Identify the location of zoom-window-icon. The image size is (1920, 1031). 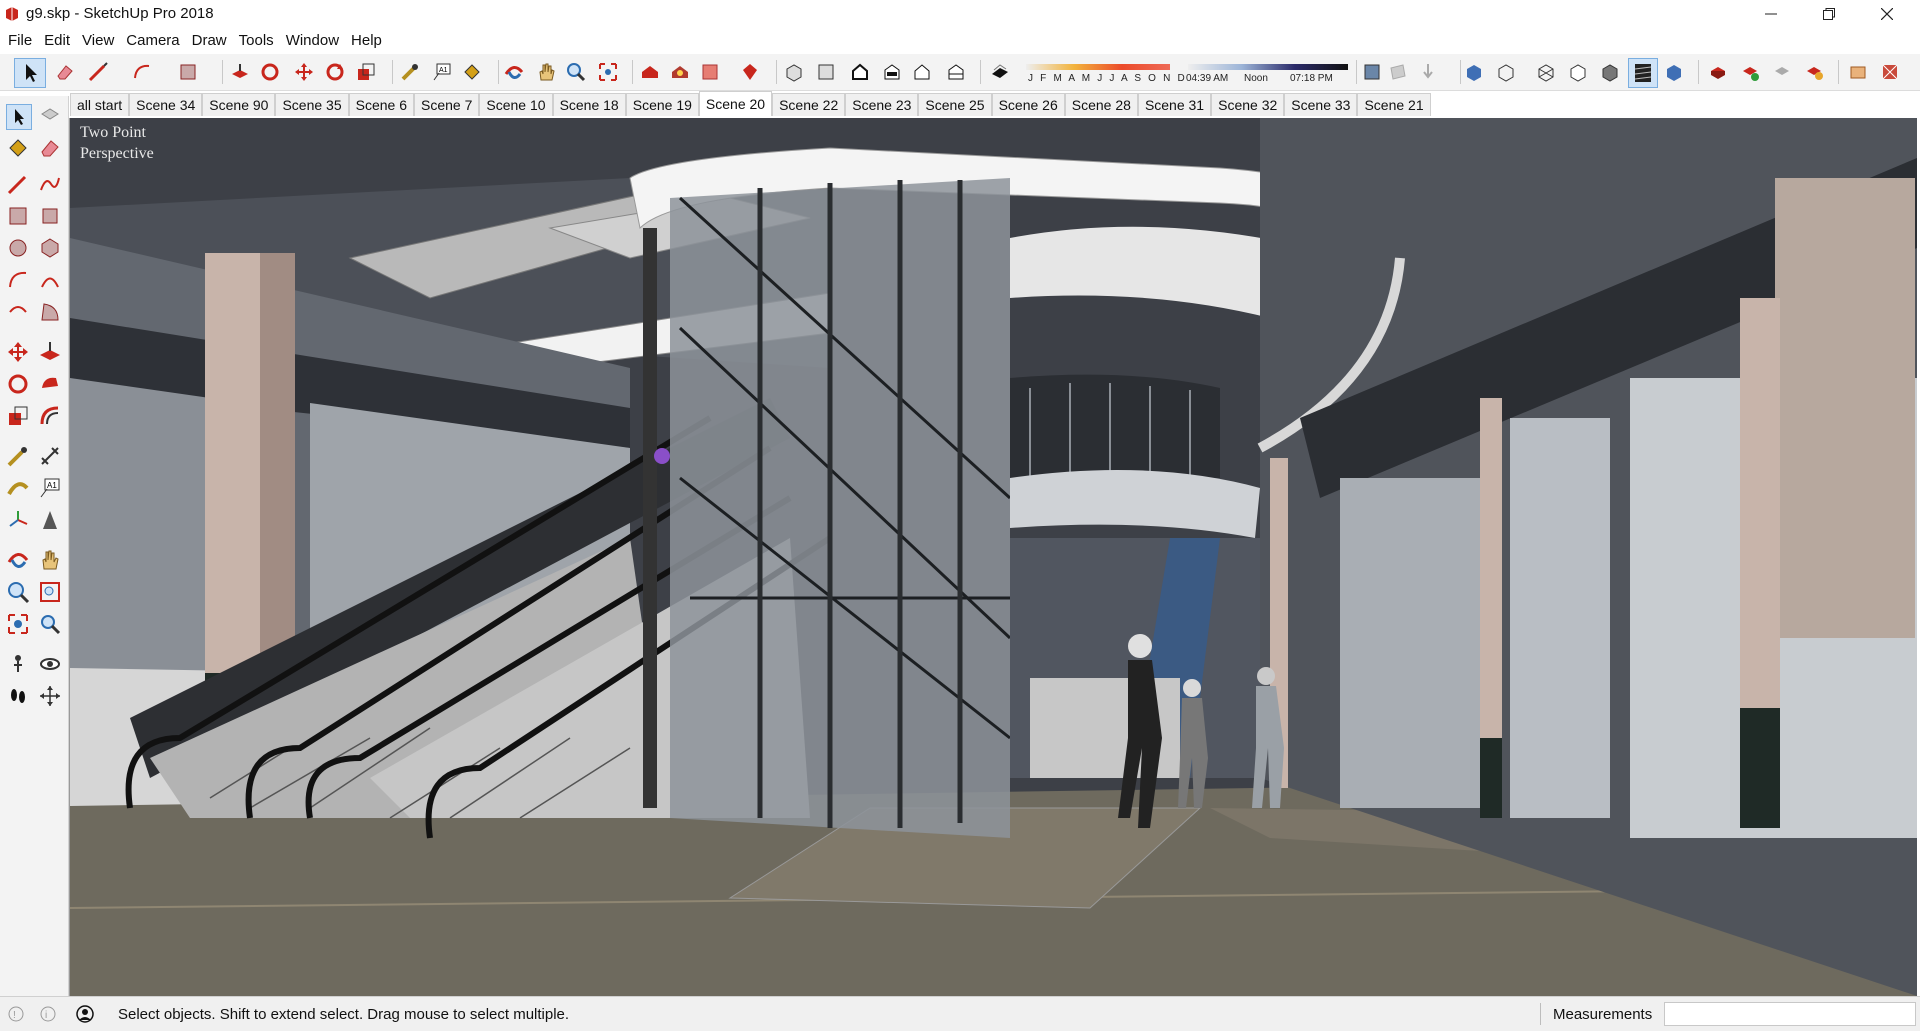
(50, 592).